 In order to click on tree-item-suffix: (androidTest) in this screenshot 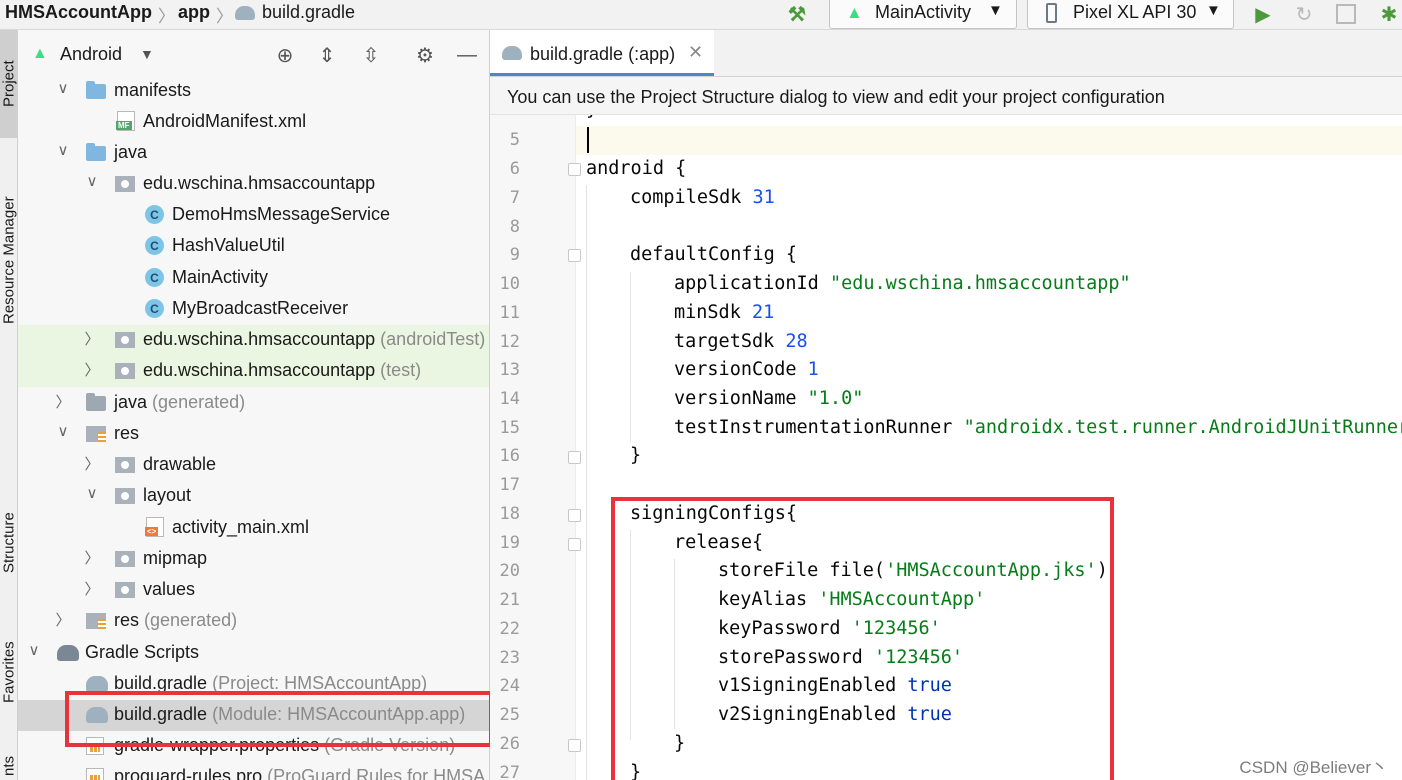, I will do `click(433, 339)`.